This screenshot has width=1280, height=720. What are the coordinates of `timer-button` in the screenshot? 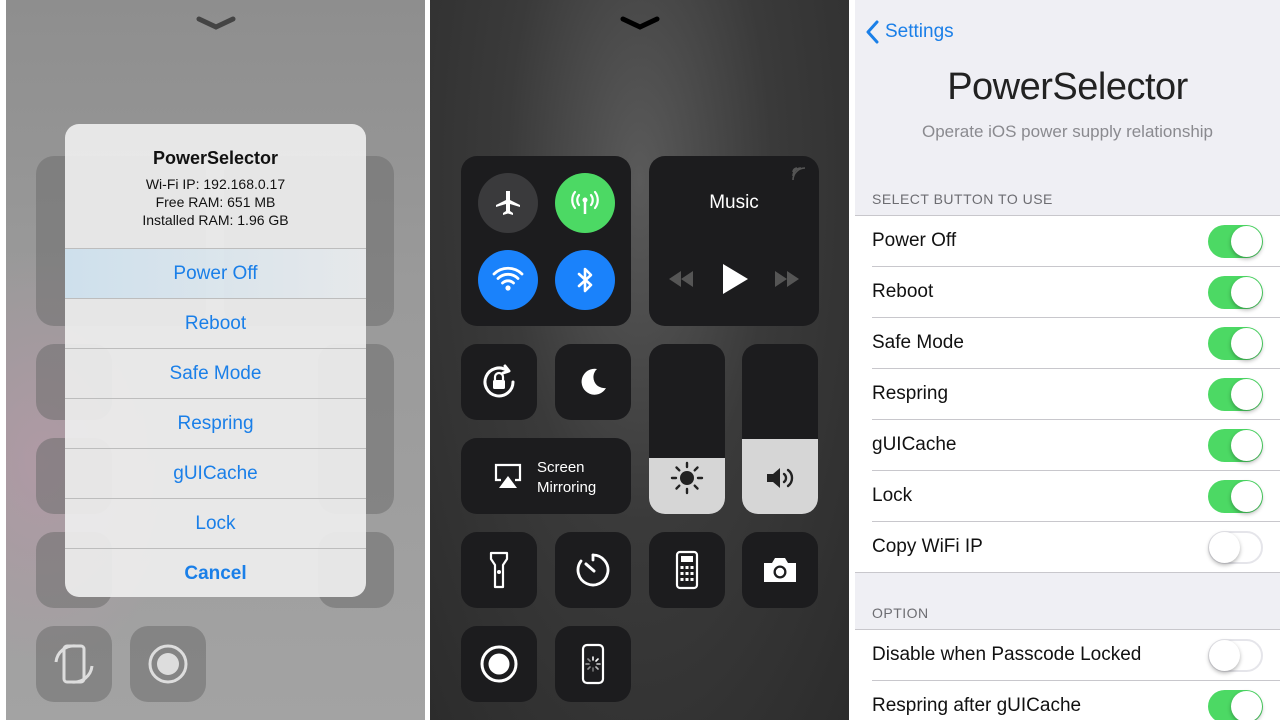 It's located at (593, 570).